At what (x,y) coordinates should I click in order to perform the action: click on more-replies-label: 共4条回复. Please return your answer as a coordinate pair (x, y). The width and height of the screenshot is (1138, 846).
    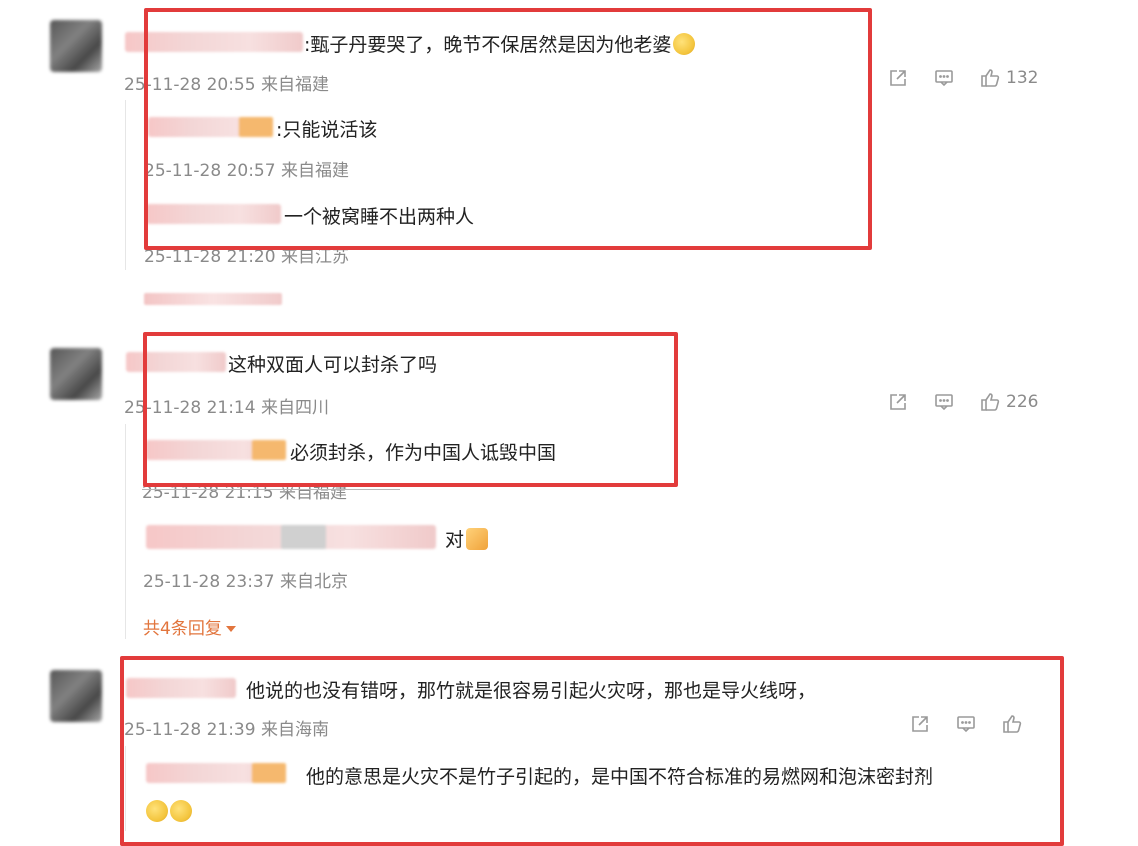
    Looking at the image, I should click on (182, 629).